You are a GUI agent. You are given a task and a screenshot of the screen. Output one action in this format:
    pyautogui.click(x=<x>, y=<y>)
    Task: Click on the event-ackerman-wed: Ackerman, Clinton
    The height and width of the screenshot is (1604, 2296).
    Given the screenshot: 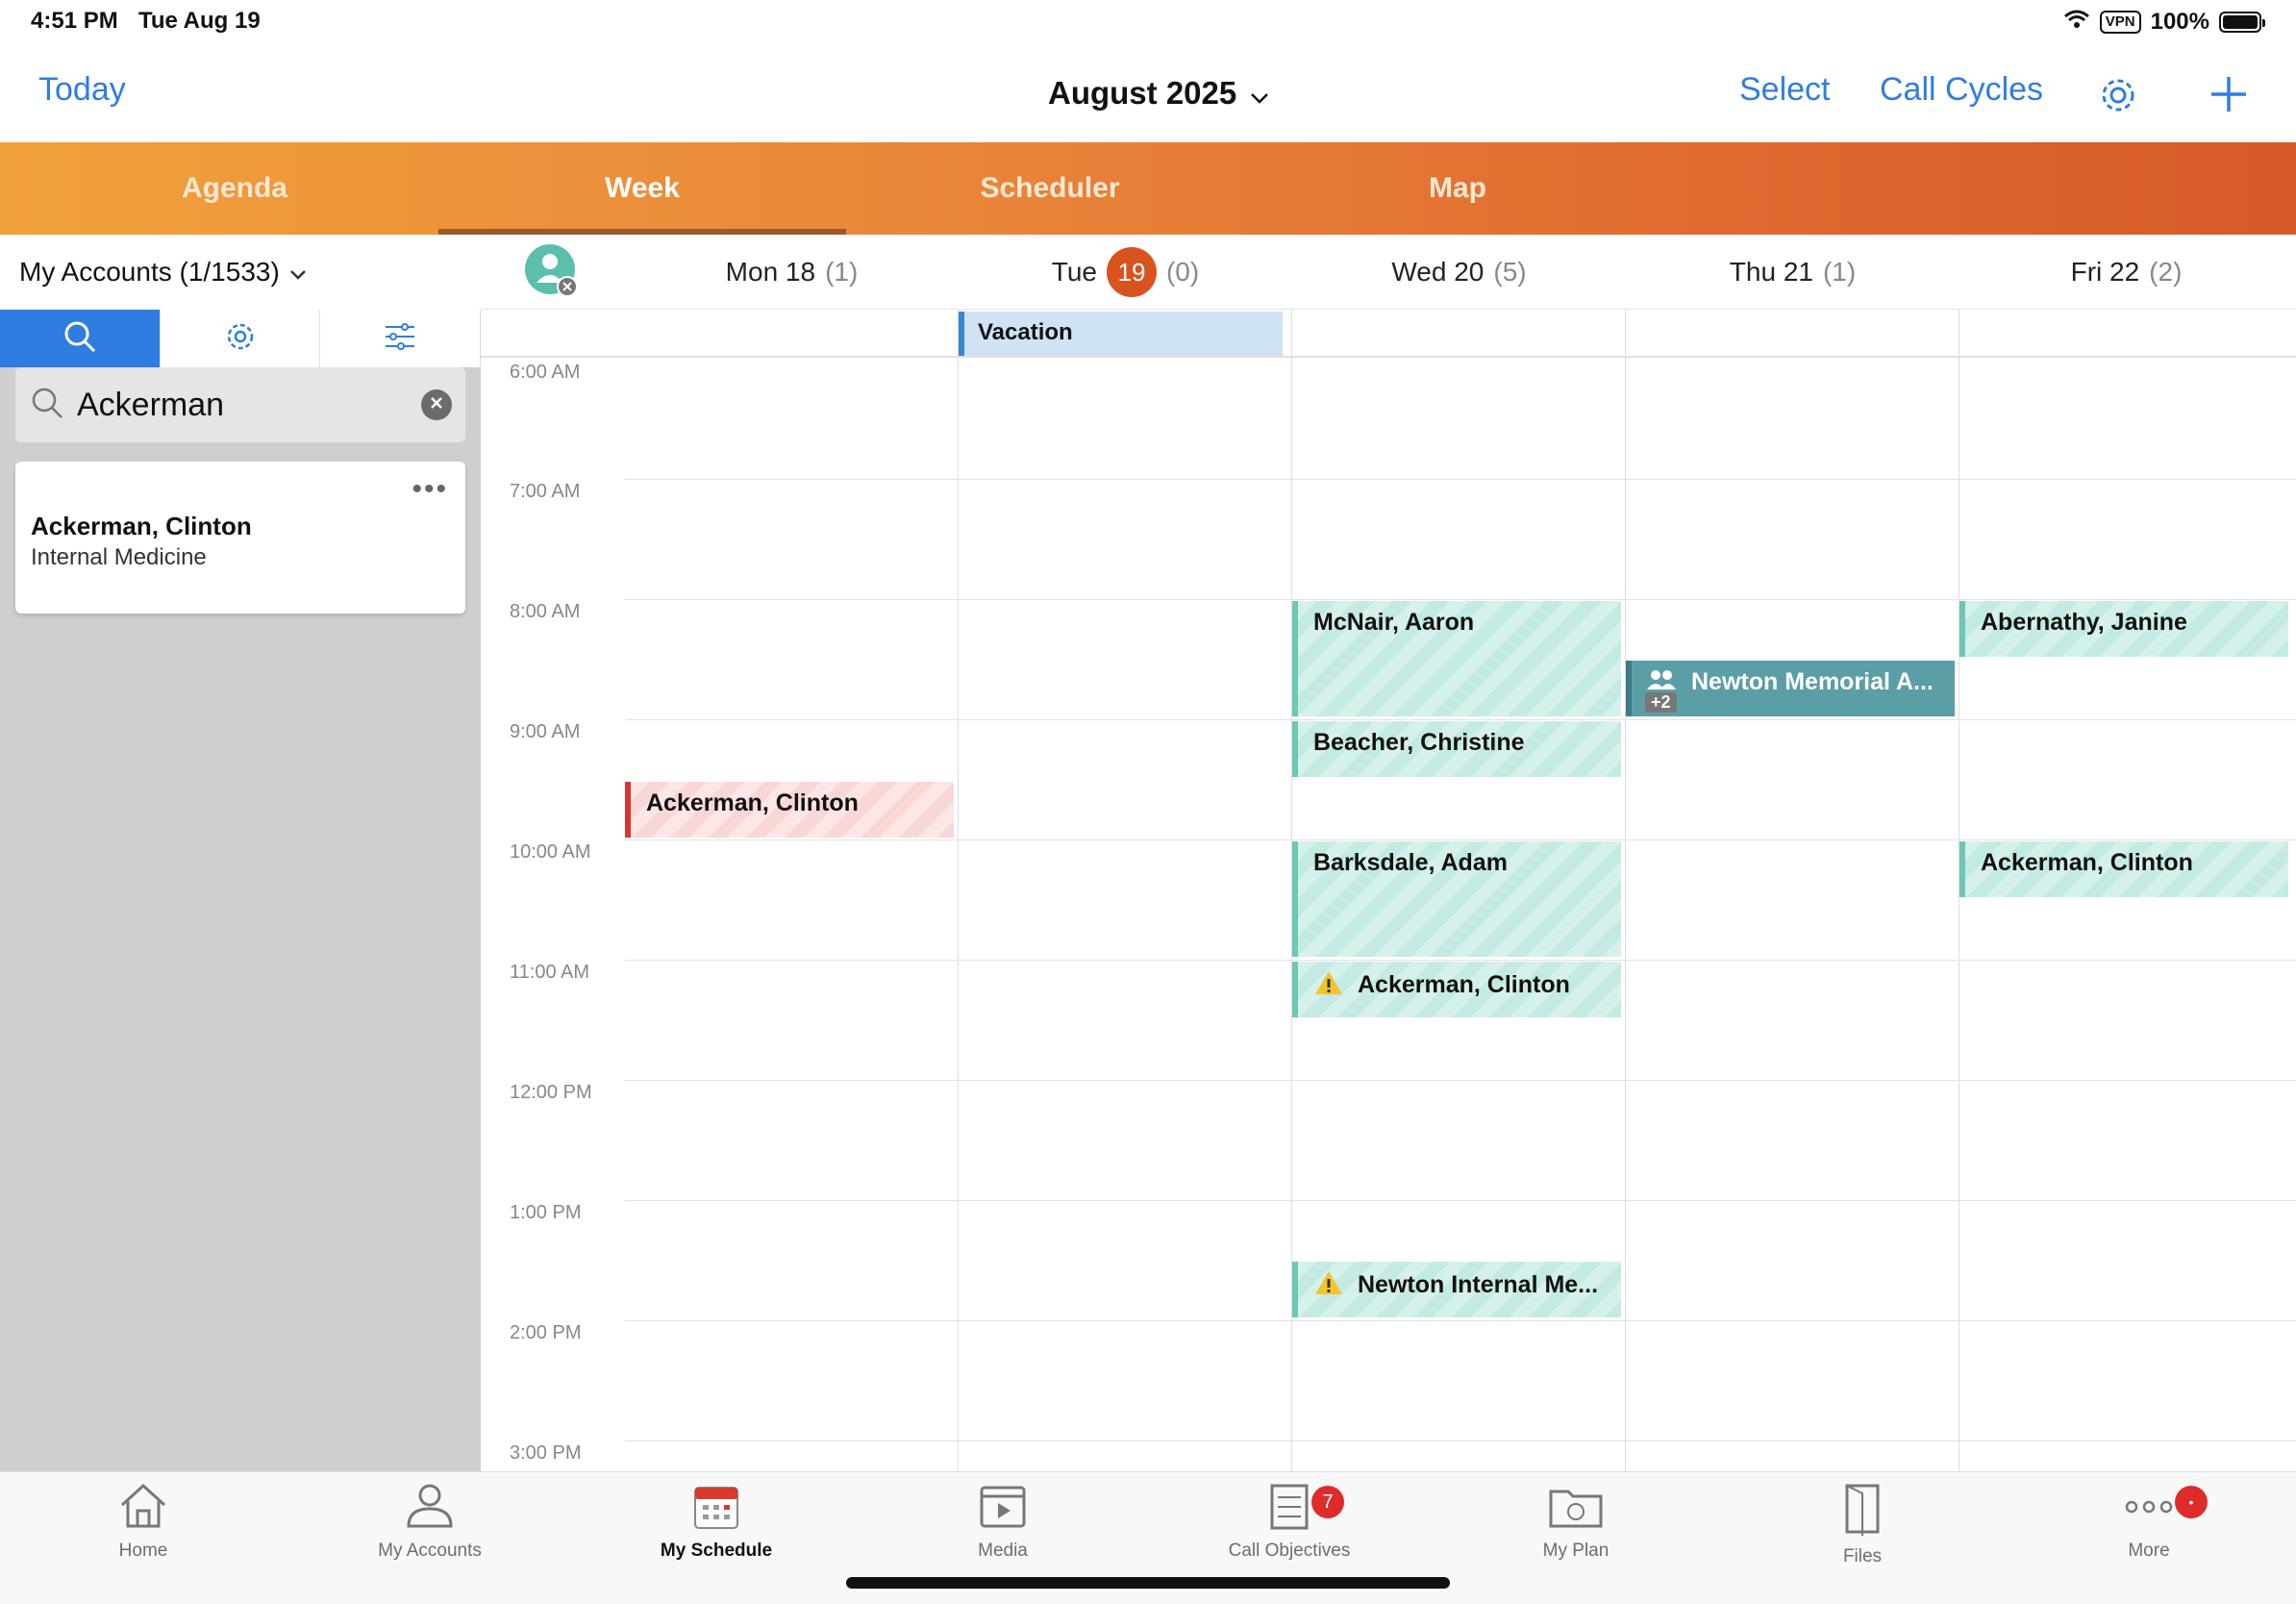 What is the action you would take?
    pyautogui.click(x=1456, y=989)
    